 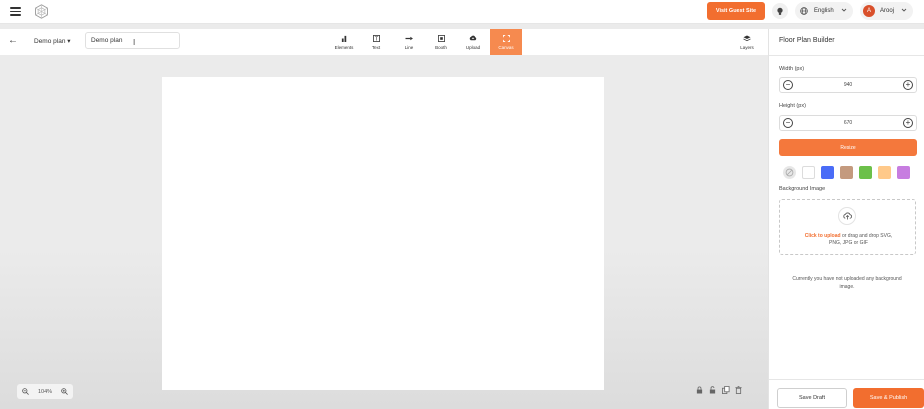 What do you see at coordinates (846, 55) in the screenshot?
I see `divider` at bounding box center [846, 55].